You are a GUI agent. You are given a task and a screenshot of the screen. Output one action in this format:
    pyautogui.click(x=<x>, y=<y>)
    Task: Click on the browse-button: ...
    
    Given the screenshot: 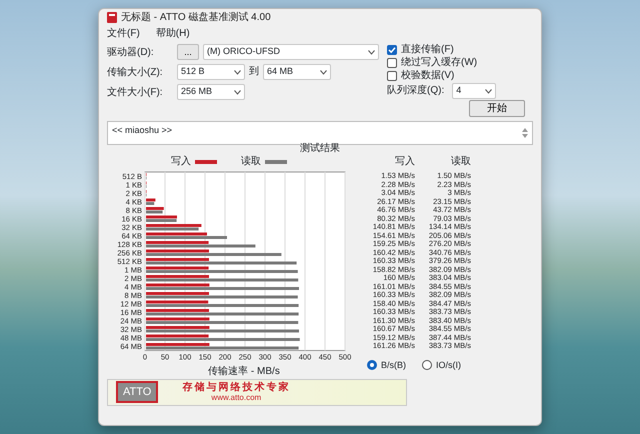 What is the action you would take?
    pyautogui.click(x=188, y=52)
    